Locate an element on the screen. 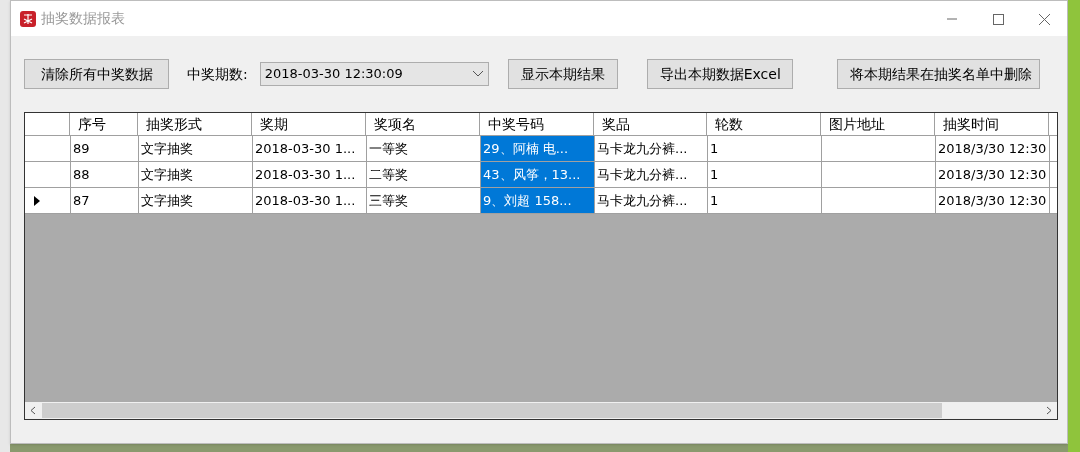 The height and width of the screenshot is (452, 1080). table-cell: 89 is located at coordinates (105, 148).